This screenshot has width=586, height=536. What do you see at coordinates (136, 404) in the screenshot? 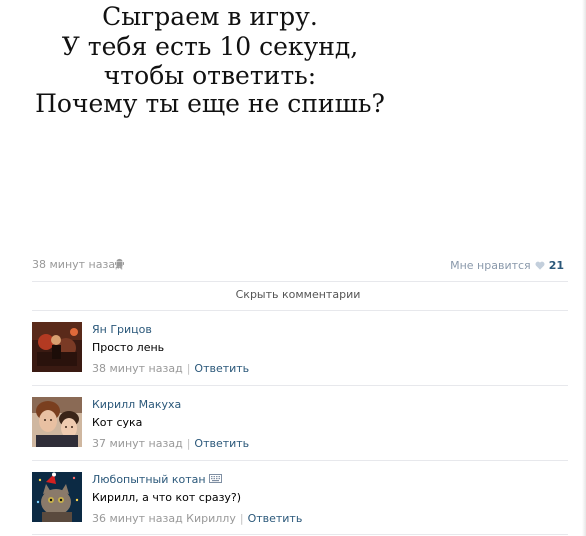
I see `comment-author: Кирилл Макуха` at bounding box center [136, 404].